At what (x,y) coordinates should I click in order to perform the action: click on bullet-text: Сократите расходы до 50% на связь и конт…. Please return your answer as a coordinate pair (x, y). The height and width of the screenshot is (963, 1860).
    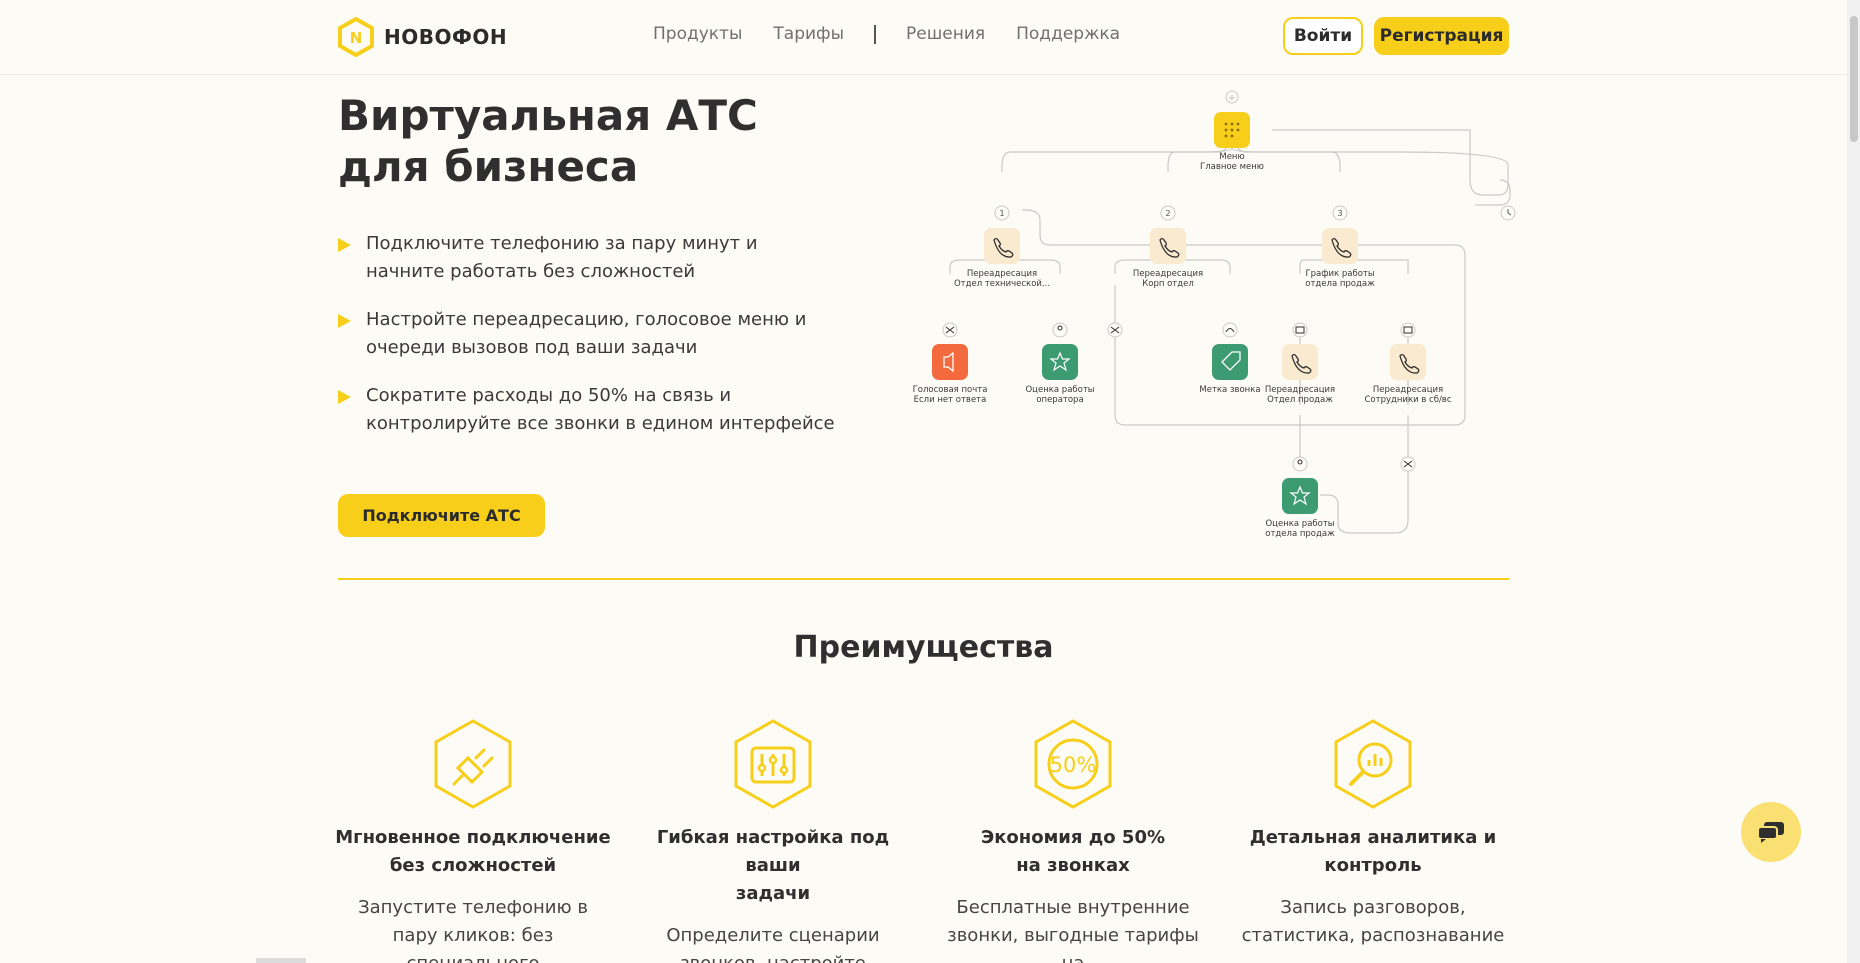
    Looking at the image, I should click on (600, 409).